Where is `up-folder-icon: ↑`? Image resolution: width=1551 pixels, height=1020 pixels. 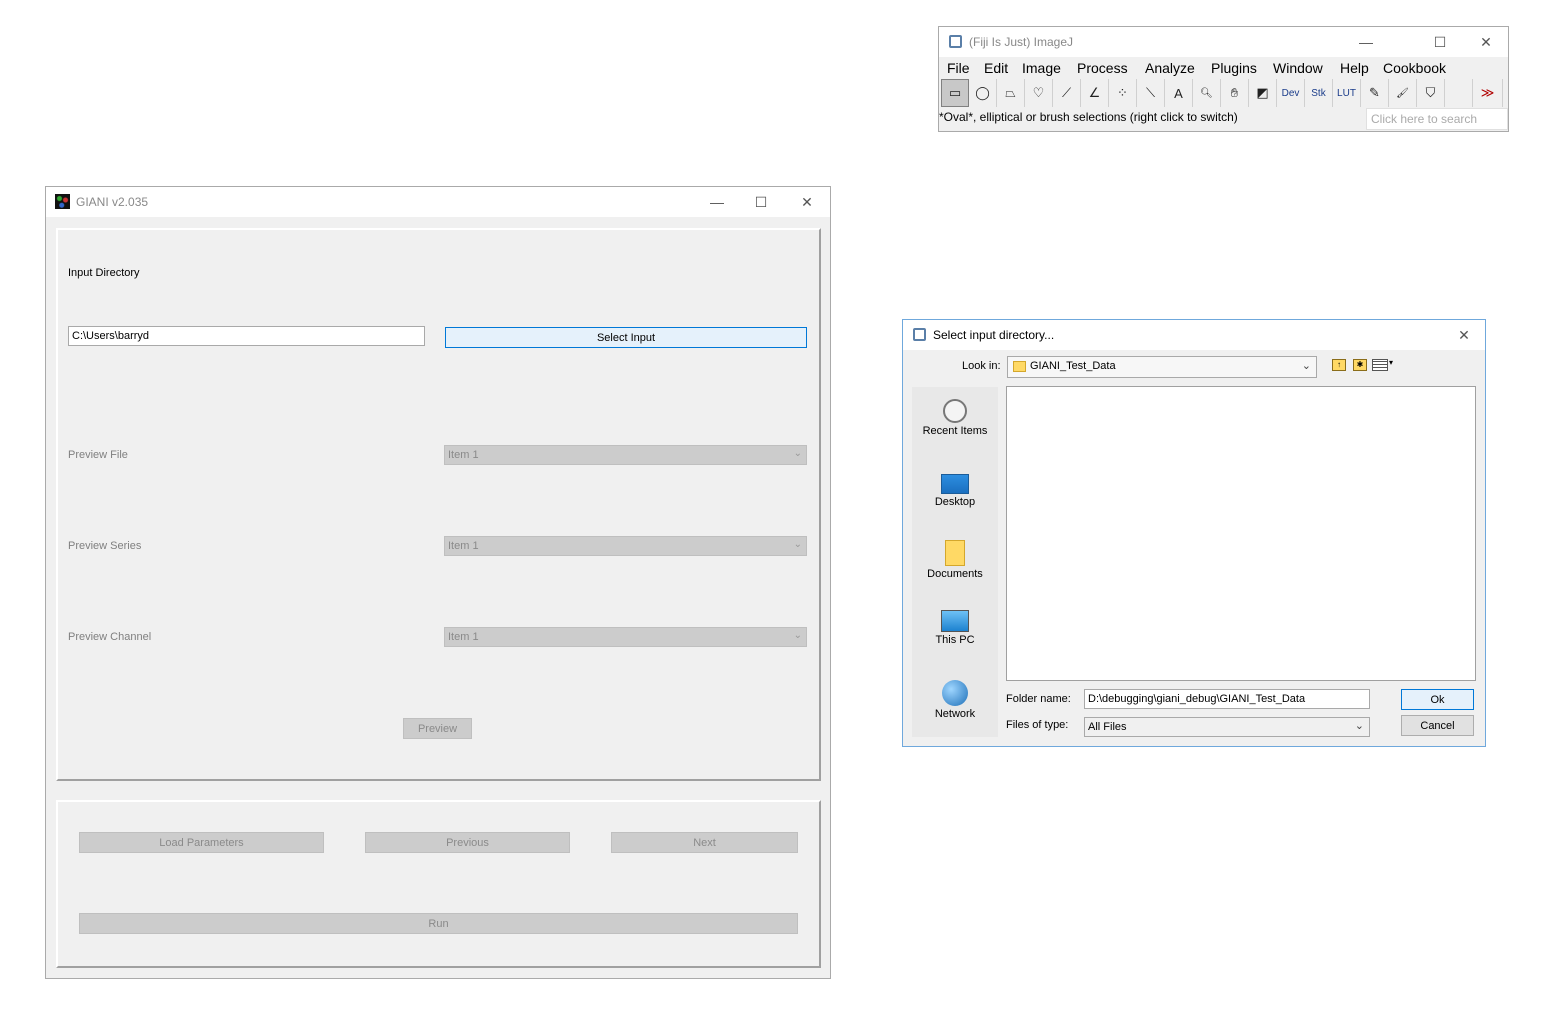
up-folder-icon: ↑ is located at coordinates (1339, 365).